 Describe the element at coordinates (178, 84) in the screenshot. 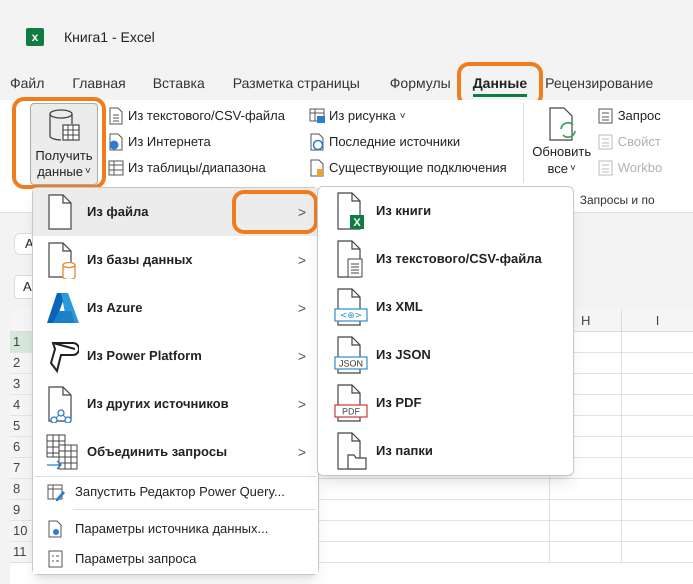

I see `ribbon-tab: Вставка` at that location.